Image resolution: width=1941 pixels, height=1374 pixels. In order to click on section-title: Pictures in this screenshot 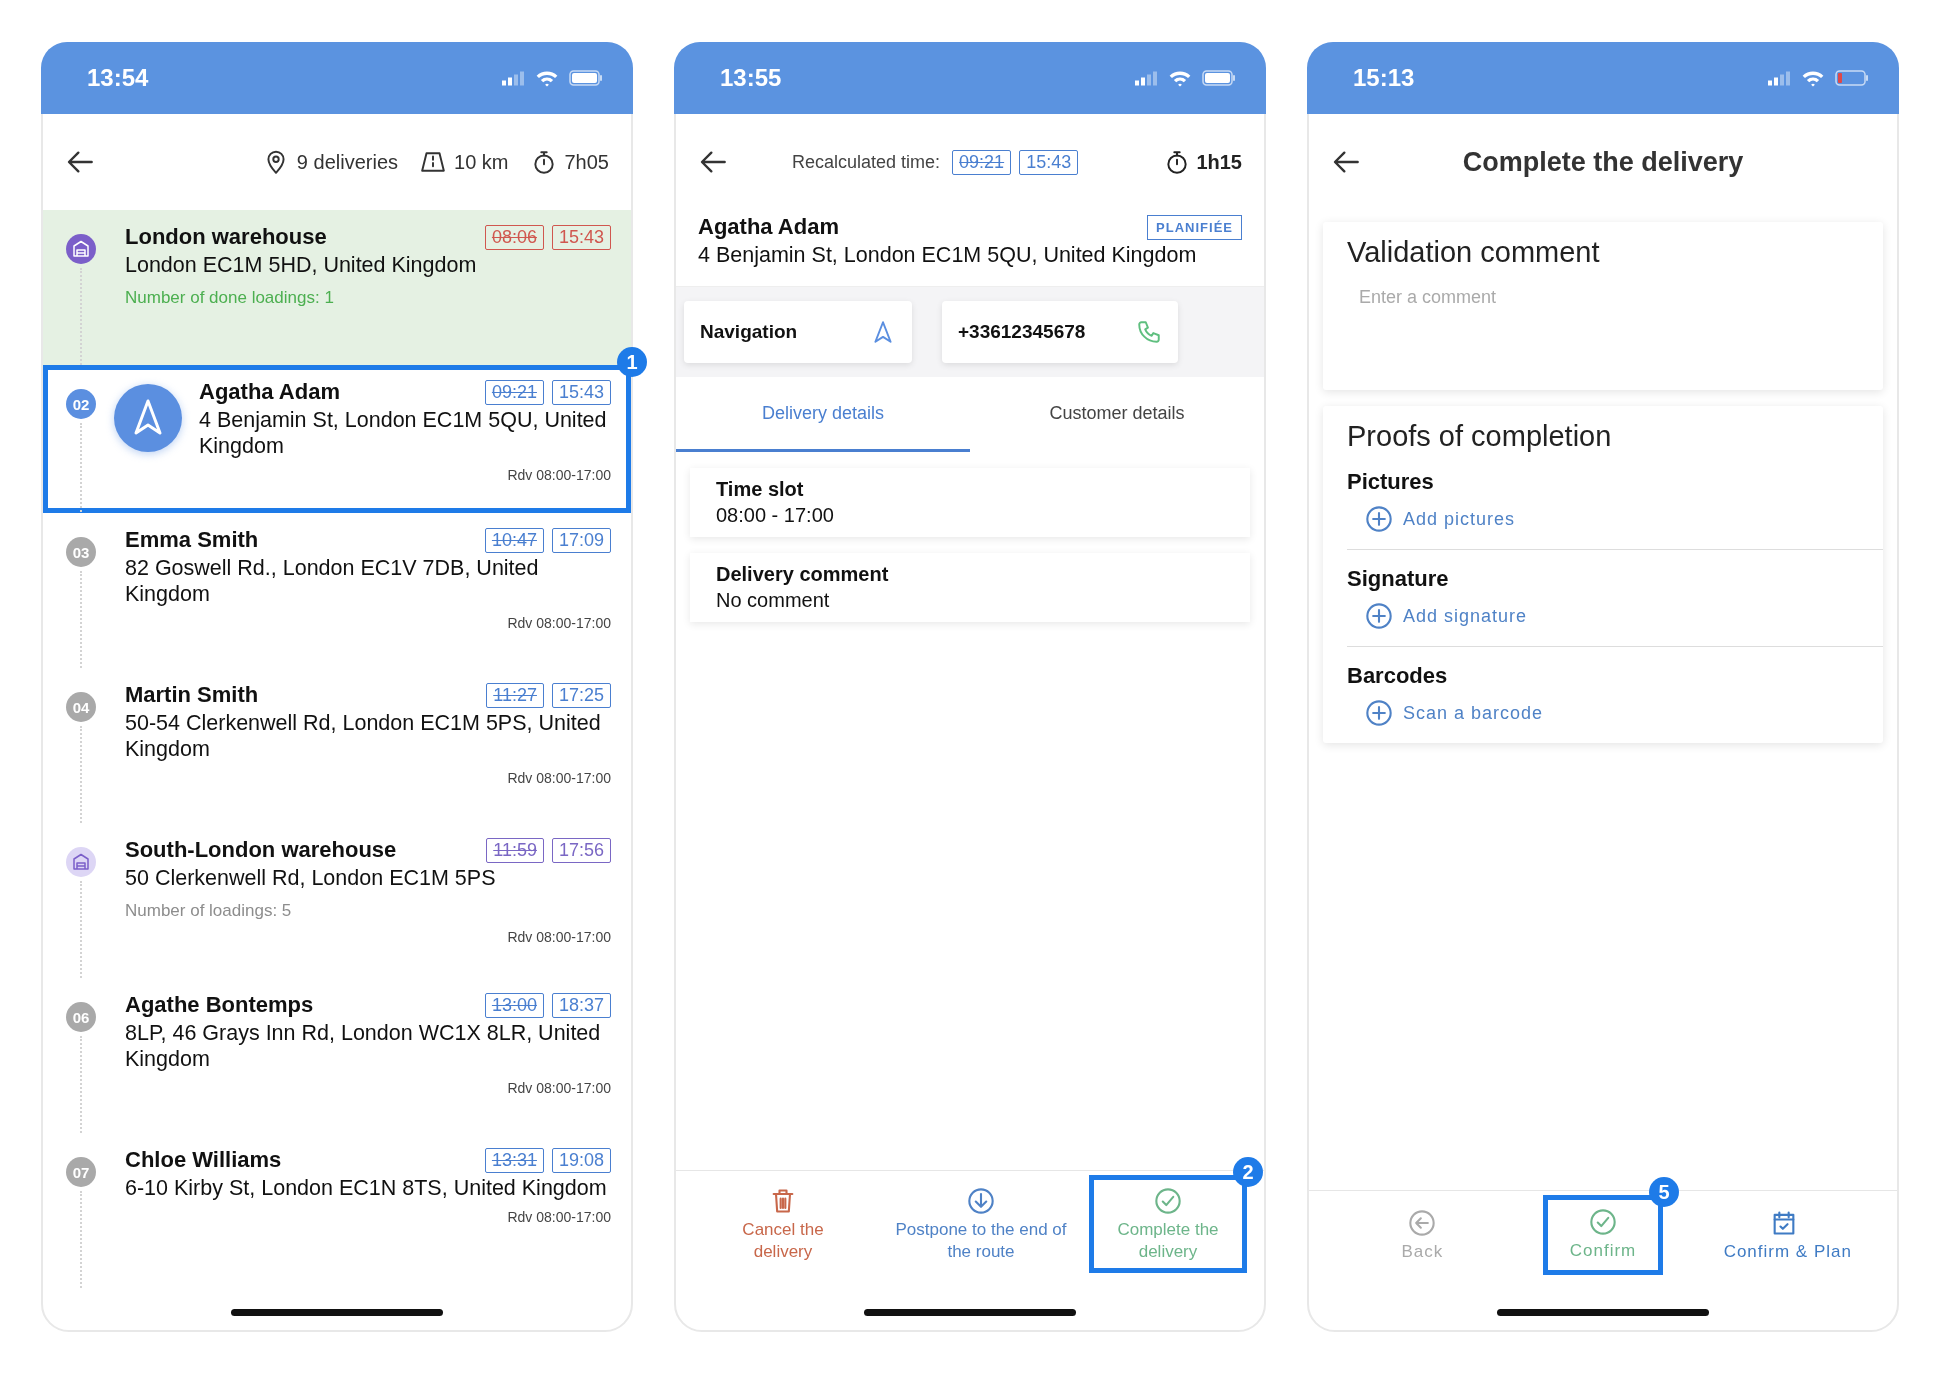, I will do `click(1391, 482)`.